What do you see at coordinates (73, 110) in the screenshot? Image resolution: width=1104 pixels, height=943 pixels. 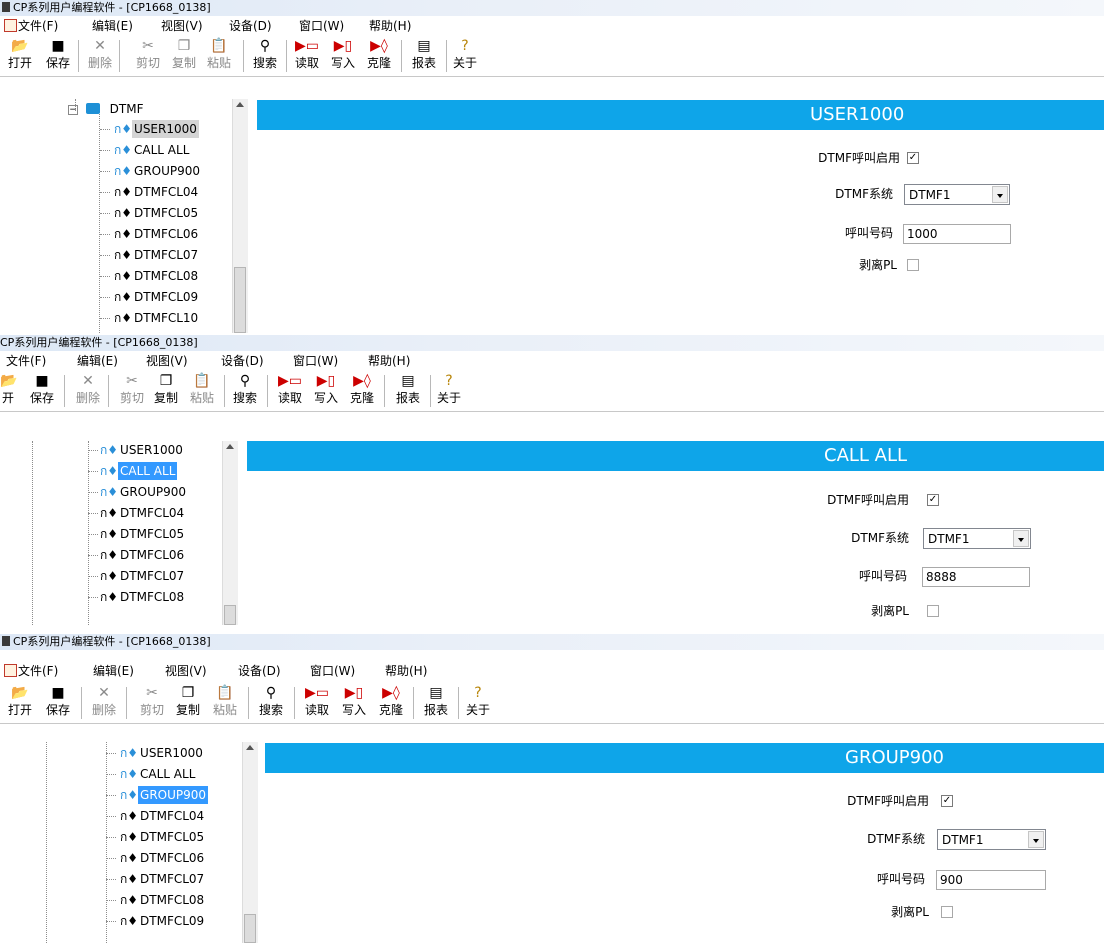 I see `collapse-icon: −` at bounding box center [73, 110].